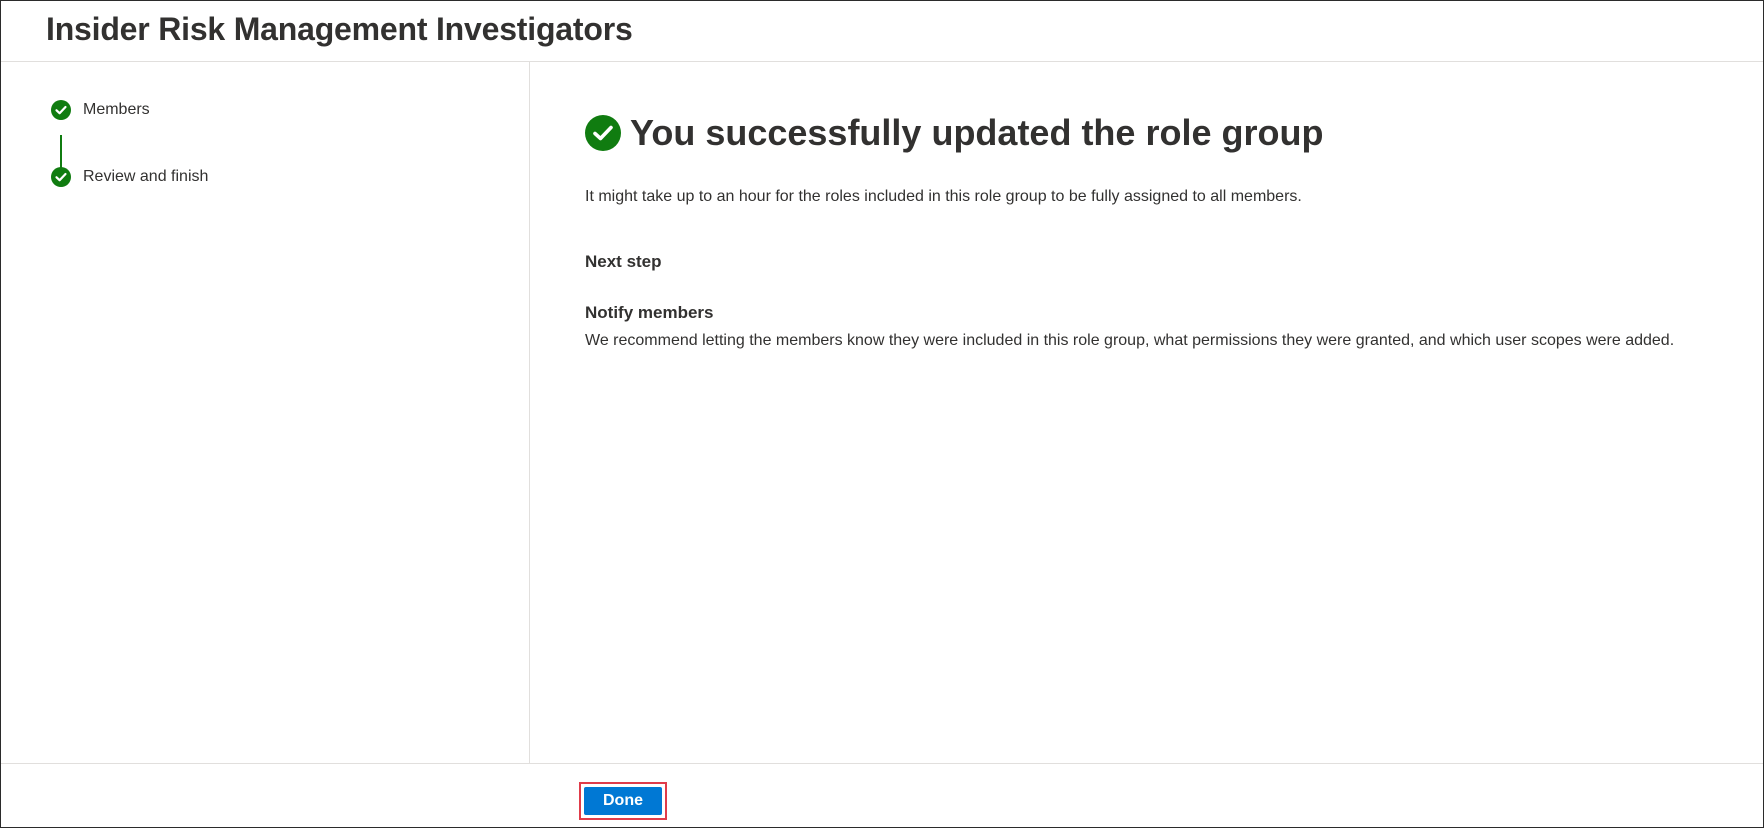  I want to click on panel-header: Insider Risk Management Investigators, so click(882, 31).